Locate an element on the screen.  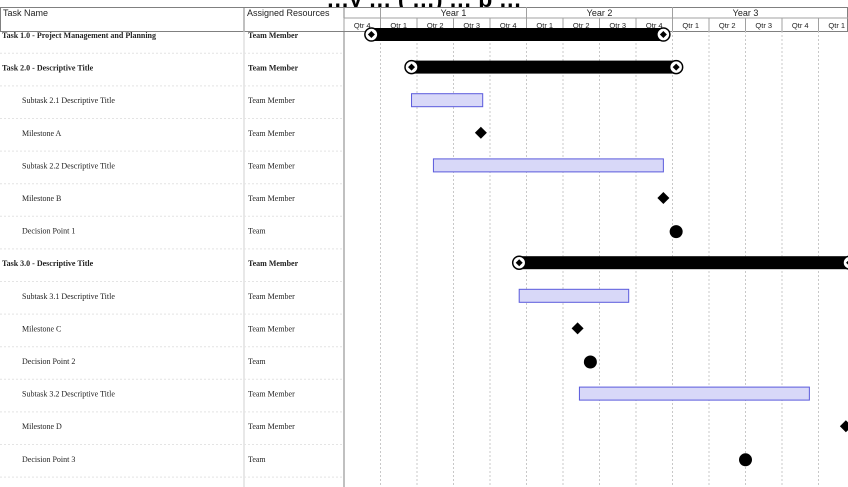
task-name-cell: Decision Point 2 is located at coordinates (48, 361).